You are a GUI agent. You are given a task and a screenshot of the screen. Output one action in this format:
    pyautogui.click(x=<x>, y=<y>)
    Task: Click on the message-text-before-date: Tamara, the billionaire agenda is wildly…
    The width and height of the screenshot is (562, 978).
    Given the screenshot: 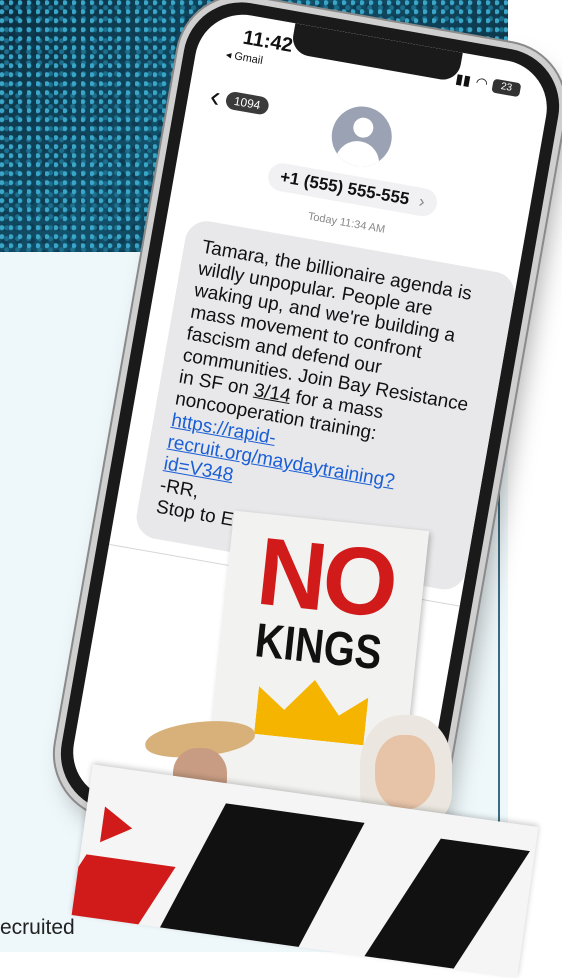 What is the action you would take?
    pyautogui.click(x=325, y=326)
    